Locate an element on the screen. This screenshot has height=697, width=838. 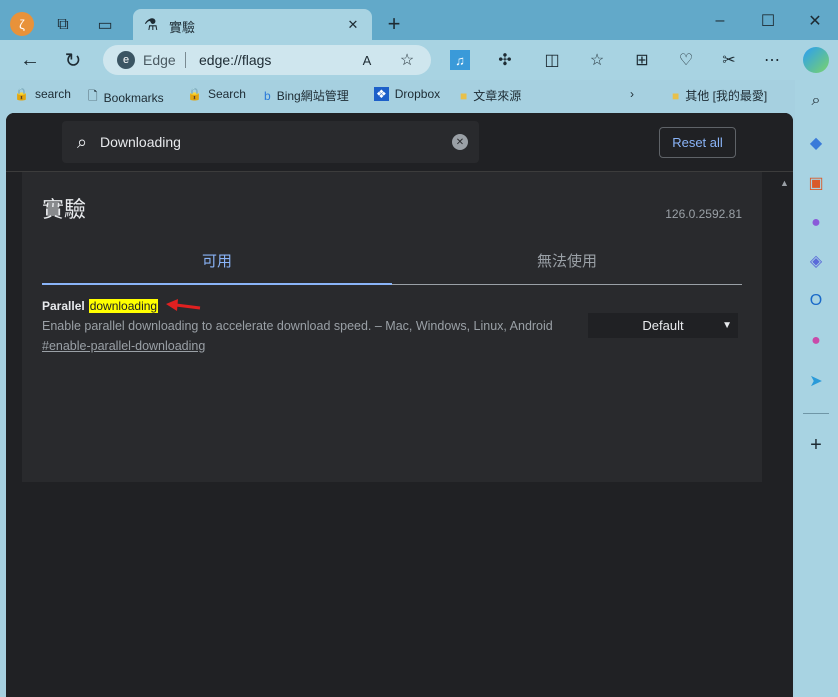
tools-icon: ▣ is located at coordinates (816, 183).